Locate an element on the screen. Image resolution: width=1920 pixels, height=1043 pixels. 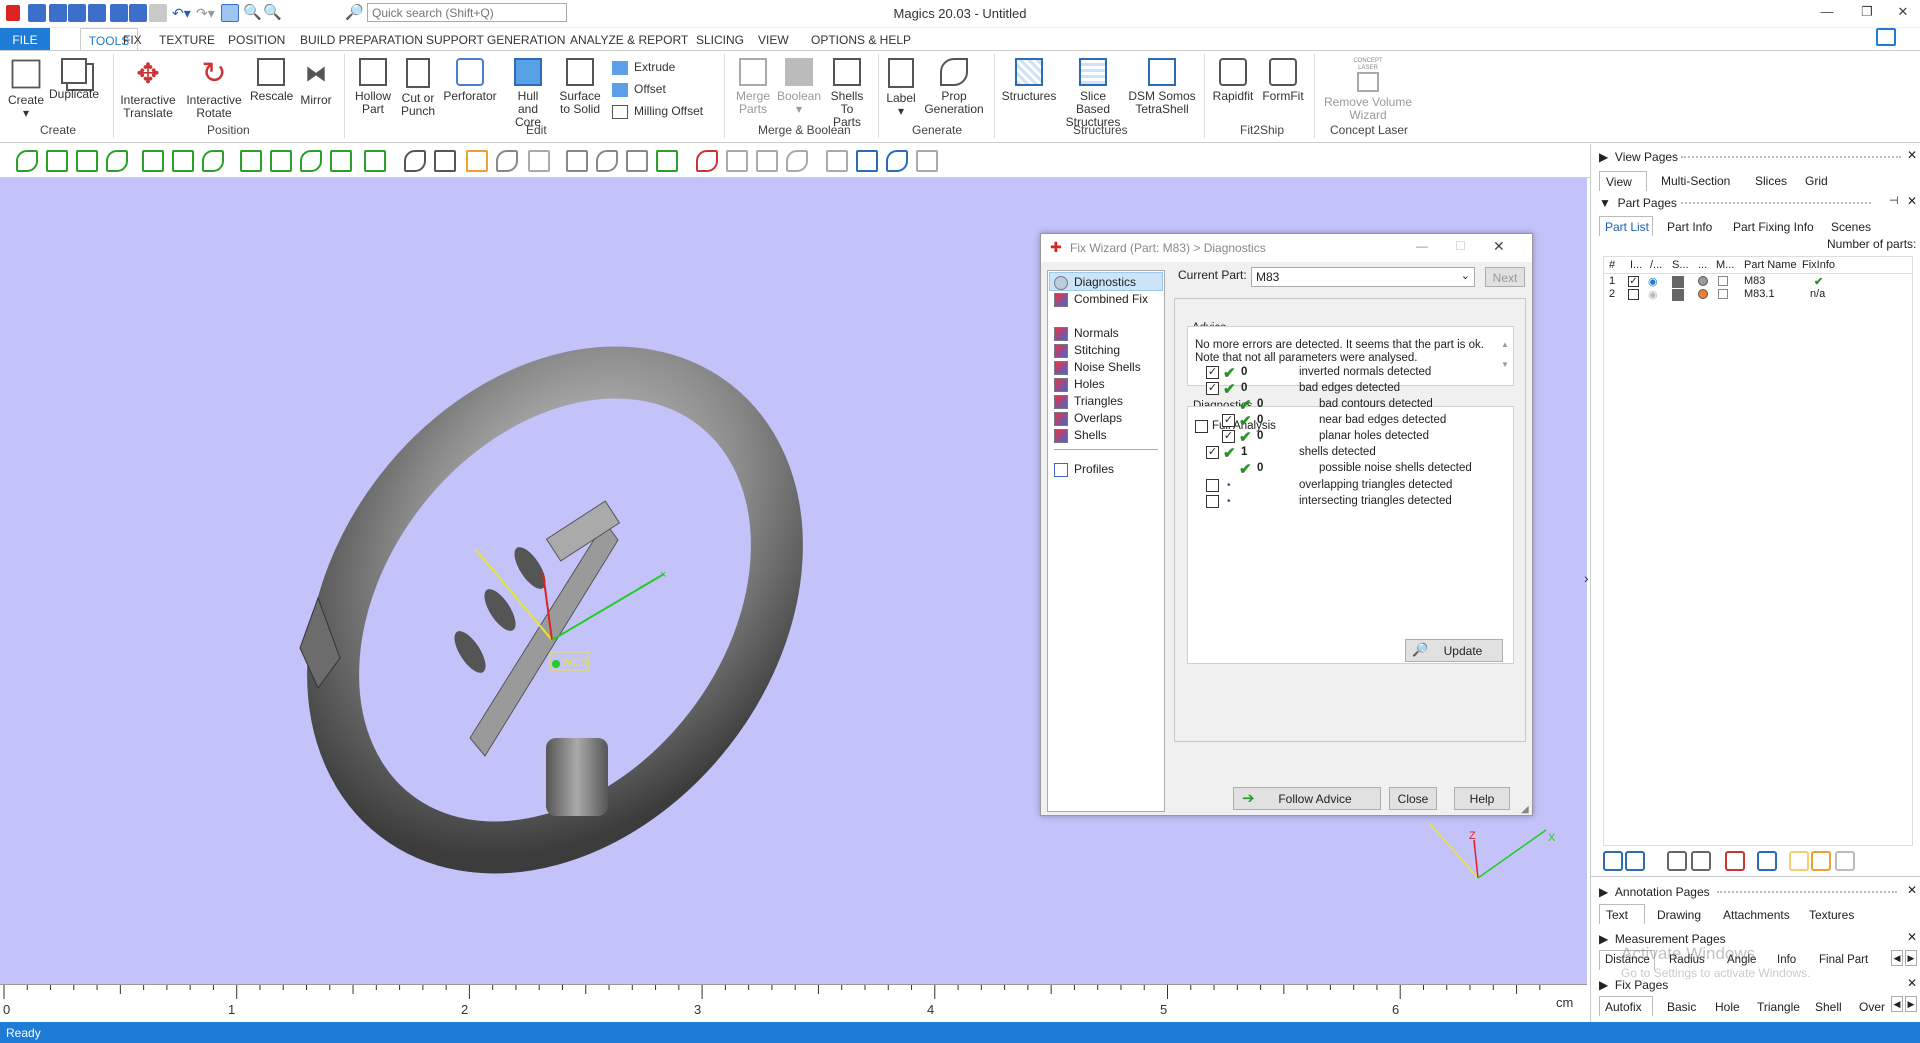
inverted-normals-checkbox: ✓ is located at coordinates (1212, 372).